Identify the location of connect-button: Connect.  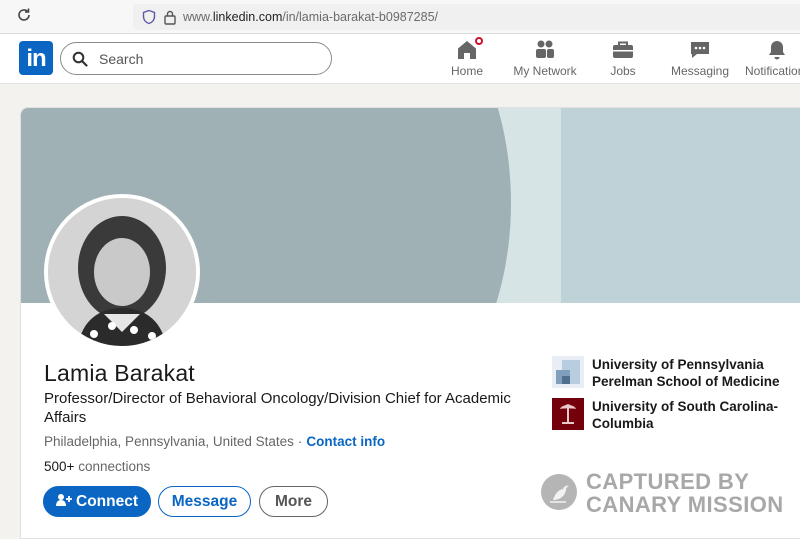
(97, 501).